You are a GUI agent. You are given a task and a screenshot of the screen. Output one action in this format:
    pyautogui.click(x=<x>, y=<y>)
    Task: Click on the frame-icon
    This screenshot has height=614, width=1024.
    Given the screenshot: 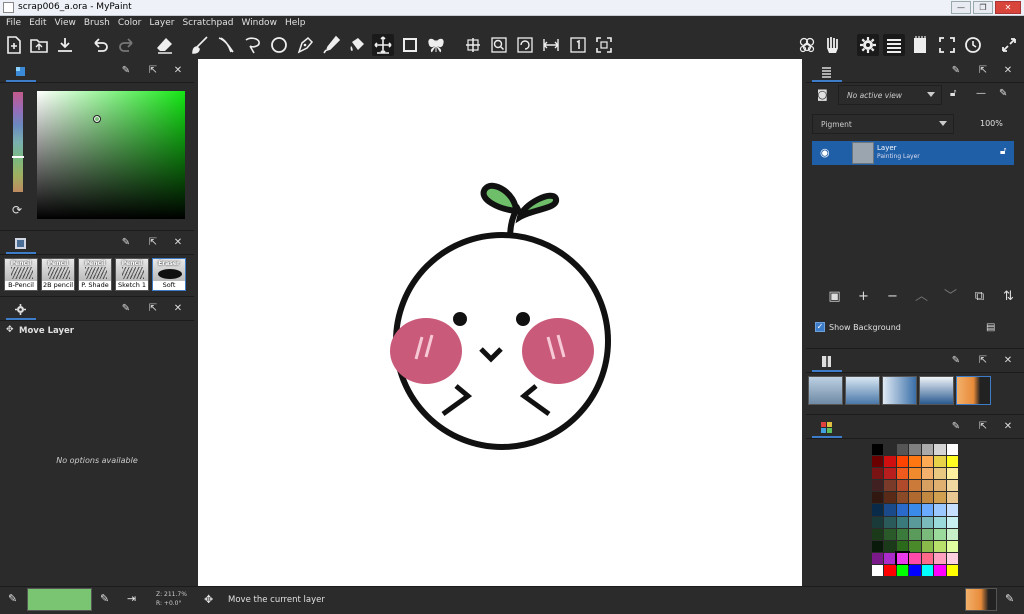 What is the action you would take?
    pyautogui.click(x=410, y=45)
    